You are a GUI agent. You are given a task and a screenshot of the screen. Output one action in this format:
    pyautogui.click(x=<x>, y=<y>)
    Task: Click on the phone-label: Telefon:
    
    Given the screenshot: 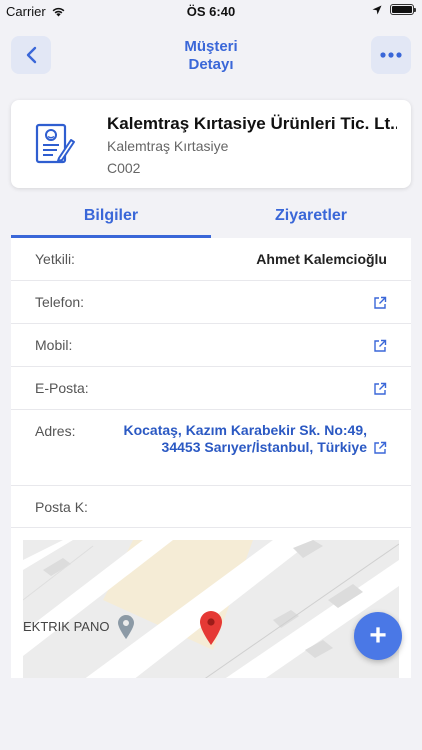 What is the action you would take?
    pyautogui.click(x=60, y=302)
    